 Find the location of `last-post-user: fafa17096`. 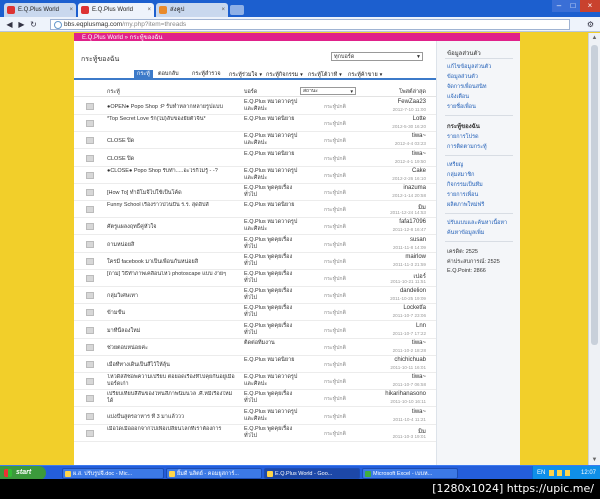

last-post-user: fafa17096 is located at coordinates (412, 222).